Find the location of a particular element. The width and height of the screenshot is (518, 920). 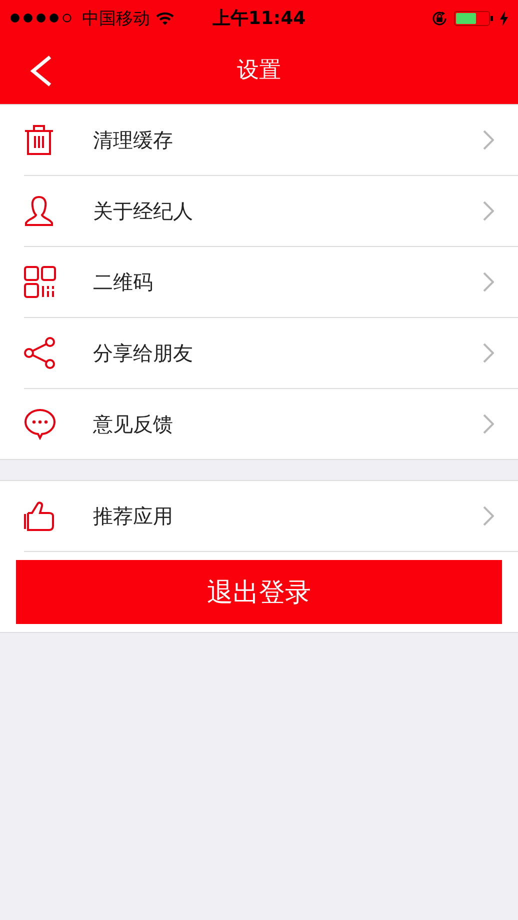

chat-bubble-icon is located at coordinates (40, 424).